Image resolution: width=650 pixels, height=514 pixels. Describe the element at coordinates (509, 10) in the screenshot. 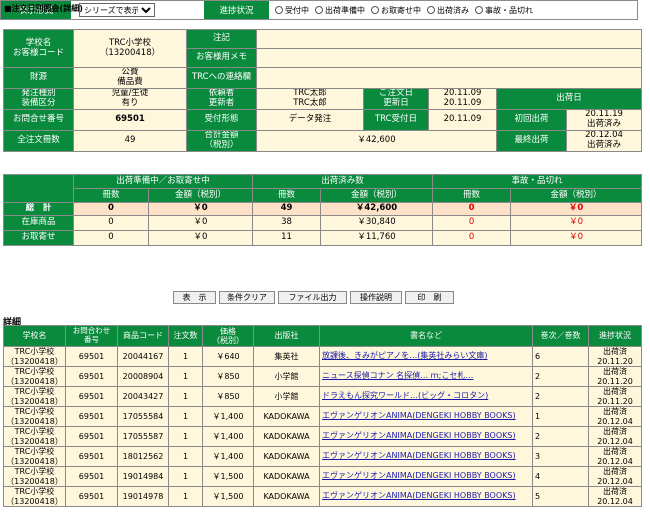

I see `radio-label: 事故・品切れ` at that location.